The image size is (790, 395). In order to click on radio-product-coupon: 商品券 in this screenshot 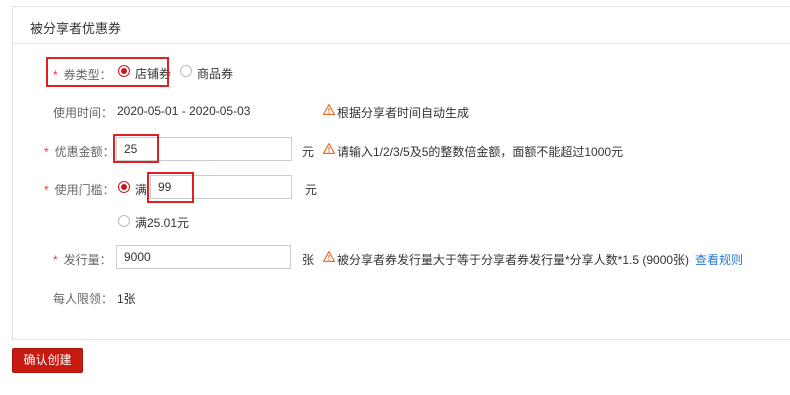, I will do `click(208, 72)`.